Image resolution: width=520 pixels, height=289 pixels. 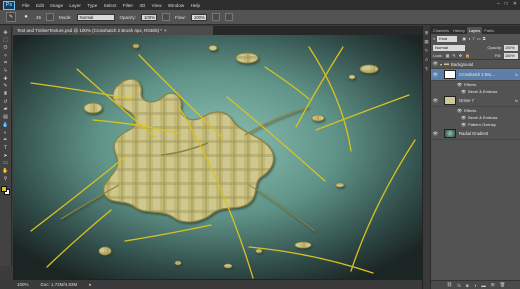 What do you see at coordinates (23, 284) in the screenshot?
I see `zoom-level: 100%` at bounding box center [23, 284].